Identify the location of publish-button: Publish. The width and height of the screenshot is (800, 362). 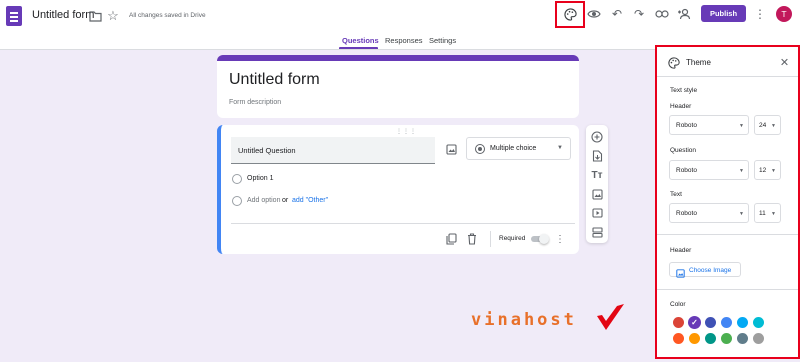
(723, 13).